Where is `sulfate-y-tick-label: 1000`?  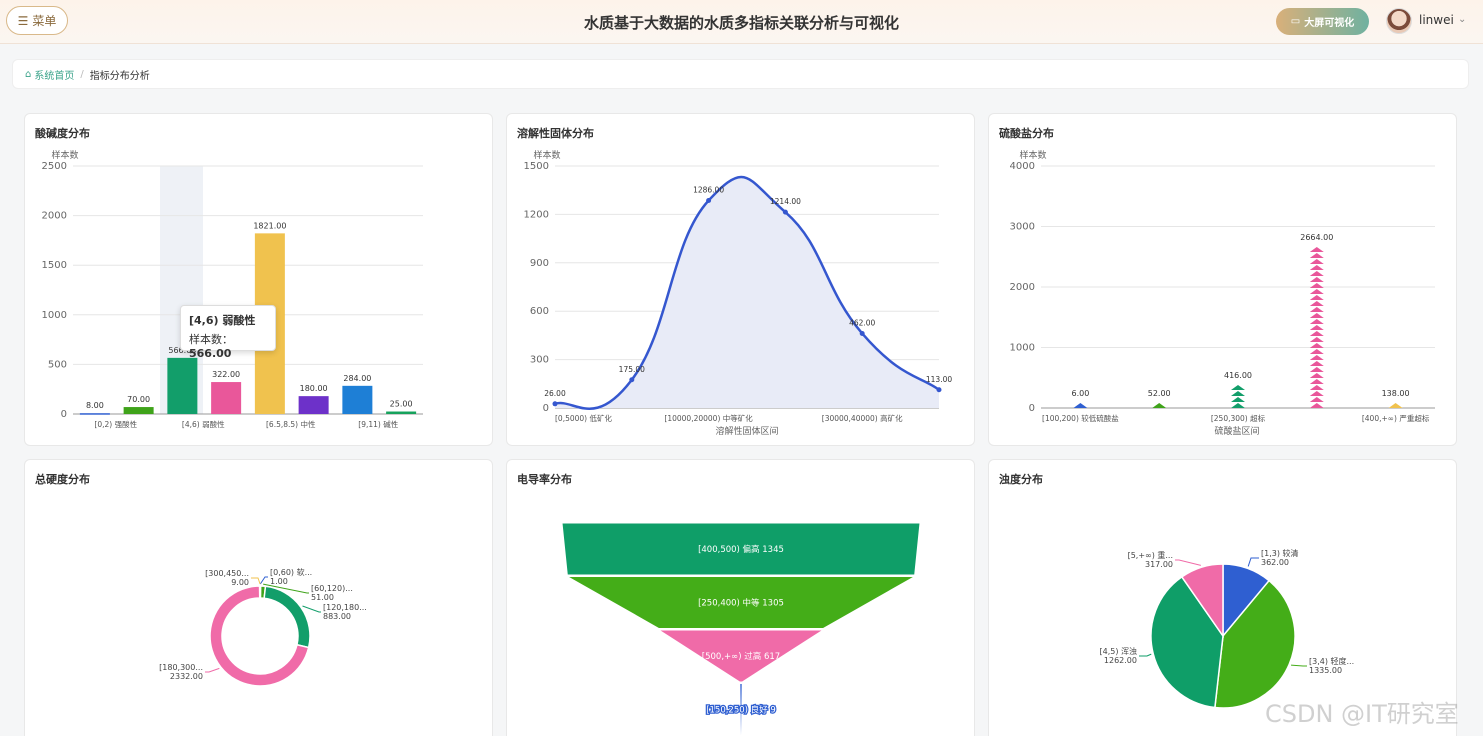
sulfate-y-tick-label: 1000 is located at coordinates (1022, 348).